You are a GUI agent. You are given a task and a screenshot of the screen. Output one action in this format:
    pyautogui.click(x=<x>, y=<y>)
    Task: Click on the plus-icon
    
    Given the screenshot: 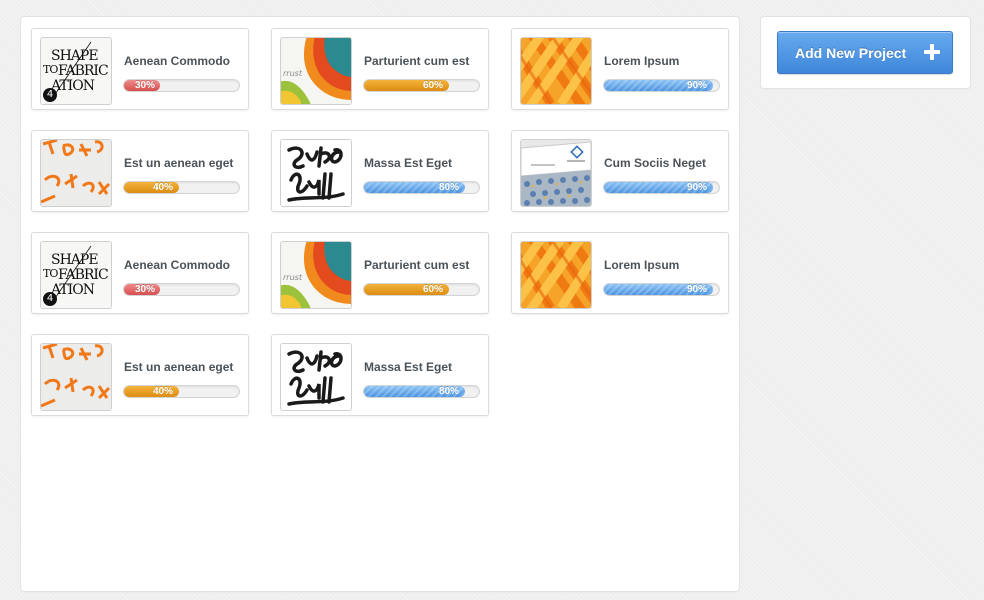 What is the action you would take?
    pyautogui.click(x=932, y=52)
    